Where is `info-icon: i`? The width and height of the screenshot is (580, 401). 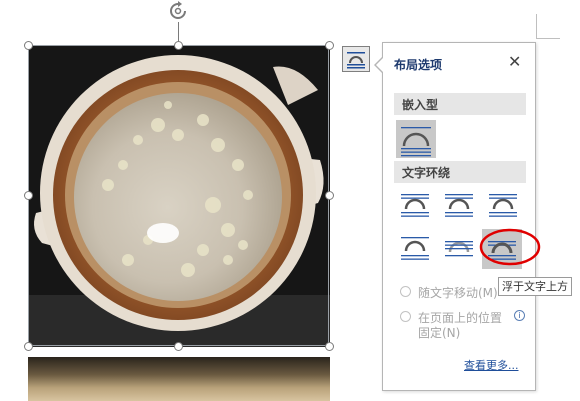
info-icon: i is located at coordinates (519, 315).